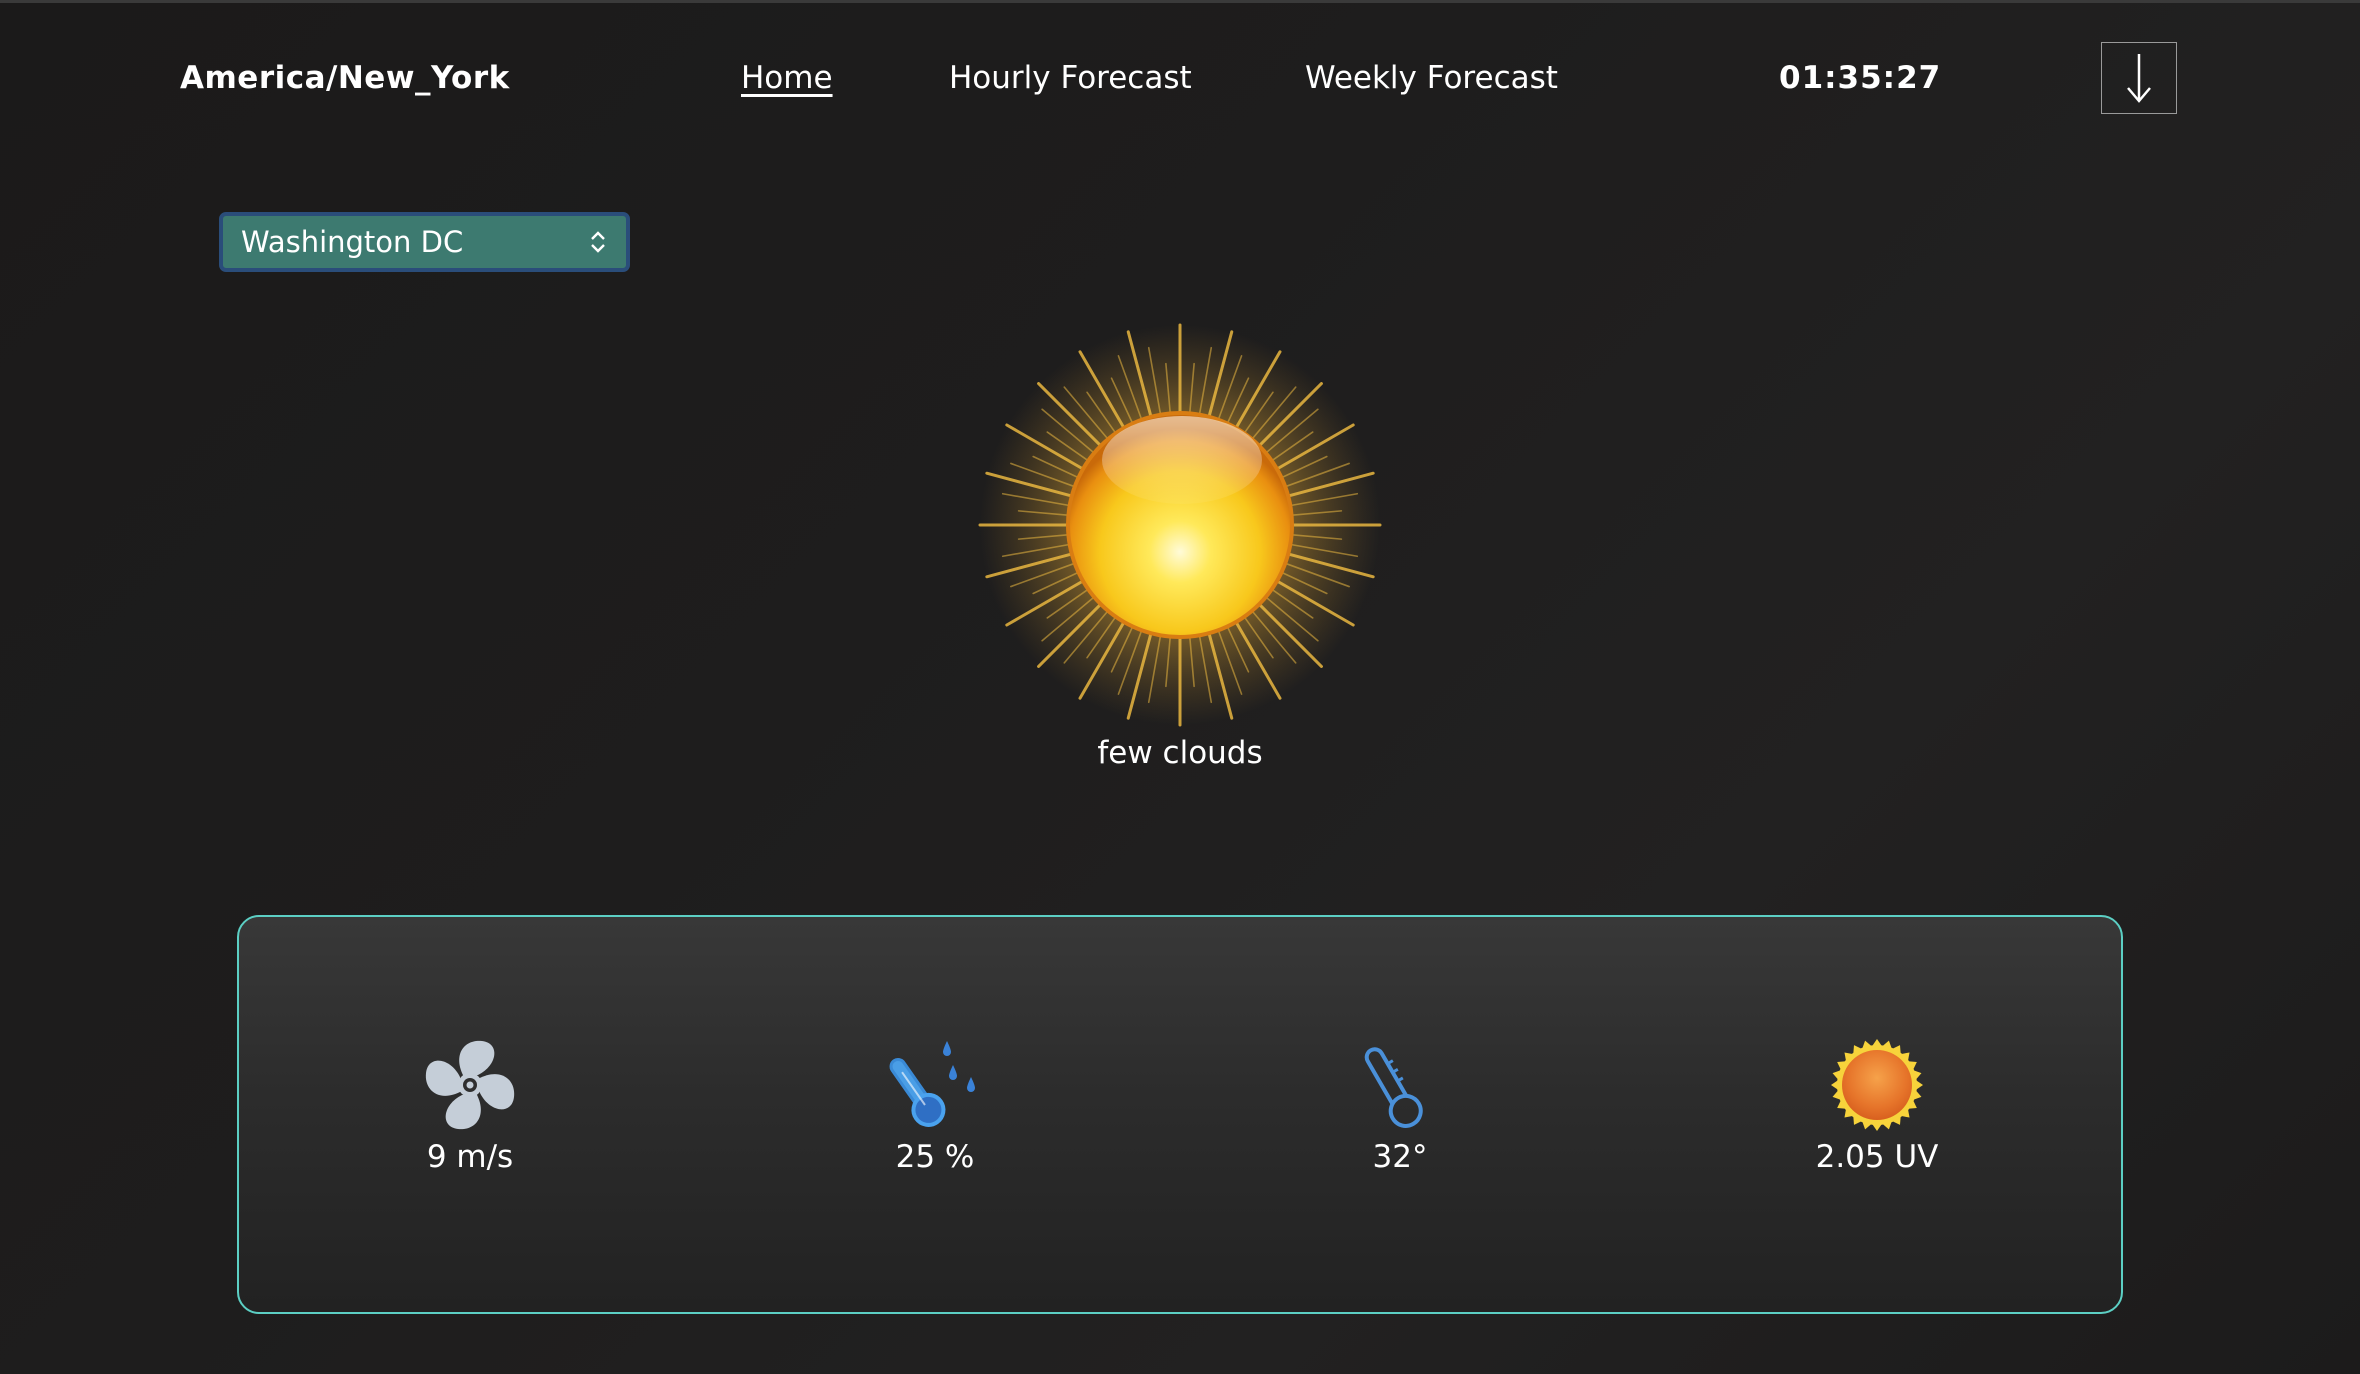  Describe the element at coordinates (935, 1157) in the screenshot. I see `humidity-value: 25 %` at that location.